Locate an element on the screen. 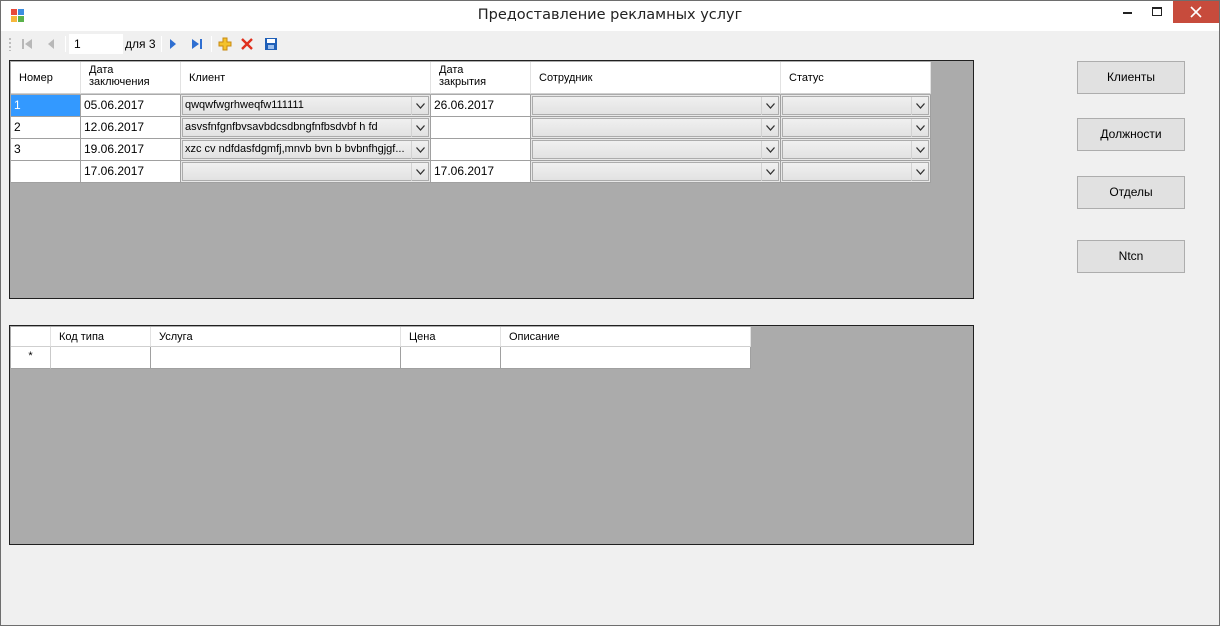 The height and width of the screenshot is (626, 1220). cell-date-start: 05.06.2017 is located at coordinates (131, 106).